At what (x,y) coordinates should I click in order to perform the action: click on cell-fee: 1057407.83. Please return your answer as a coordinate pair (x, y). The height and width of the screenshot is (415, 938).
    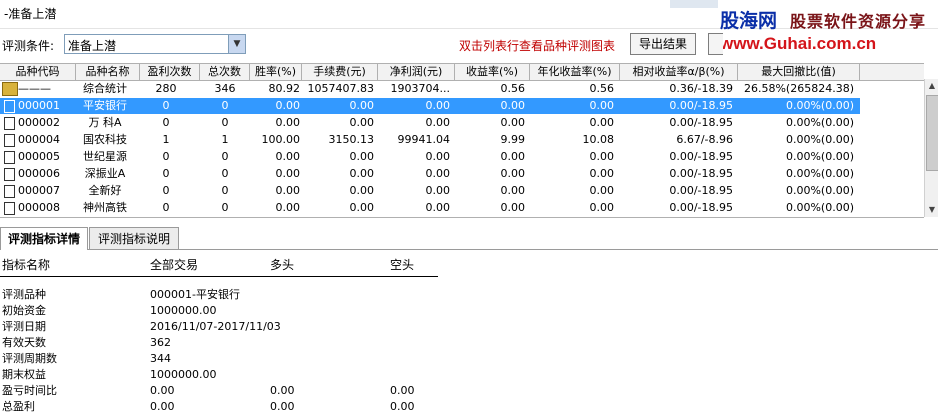
    Looking at the image, I should click on (340, 88).